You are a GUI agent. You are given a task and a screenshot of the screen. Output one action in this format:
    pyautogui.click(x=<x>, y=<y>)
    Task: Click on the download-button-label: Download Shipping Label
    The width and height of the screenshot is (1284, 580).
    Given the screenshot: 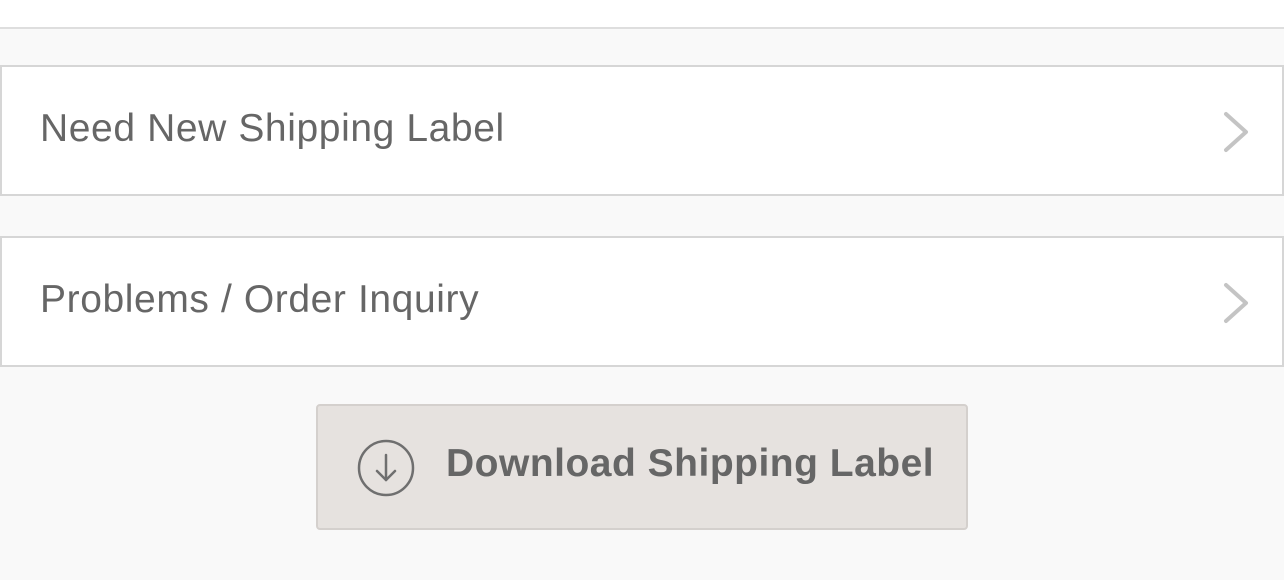 What is the action you would take?
    pyautogui.click(x=690, y=463)
    